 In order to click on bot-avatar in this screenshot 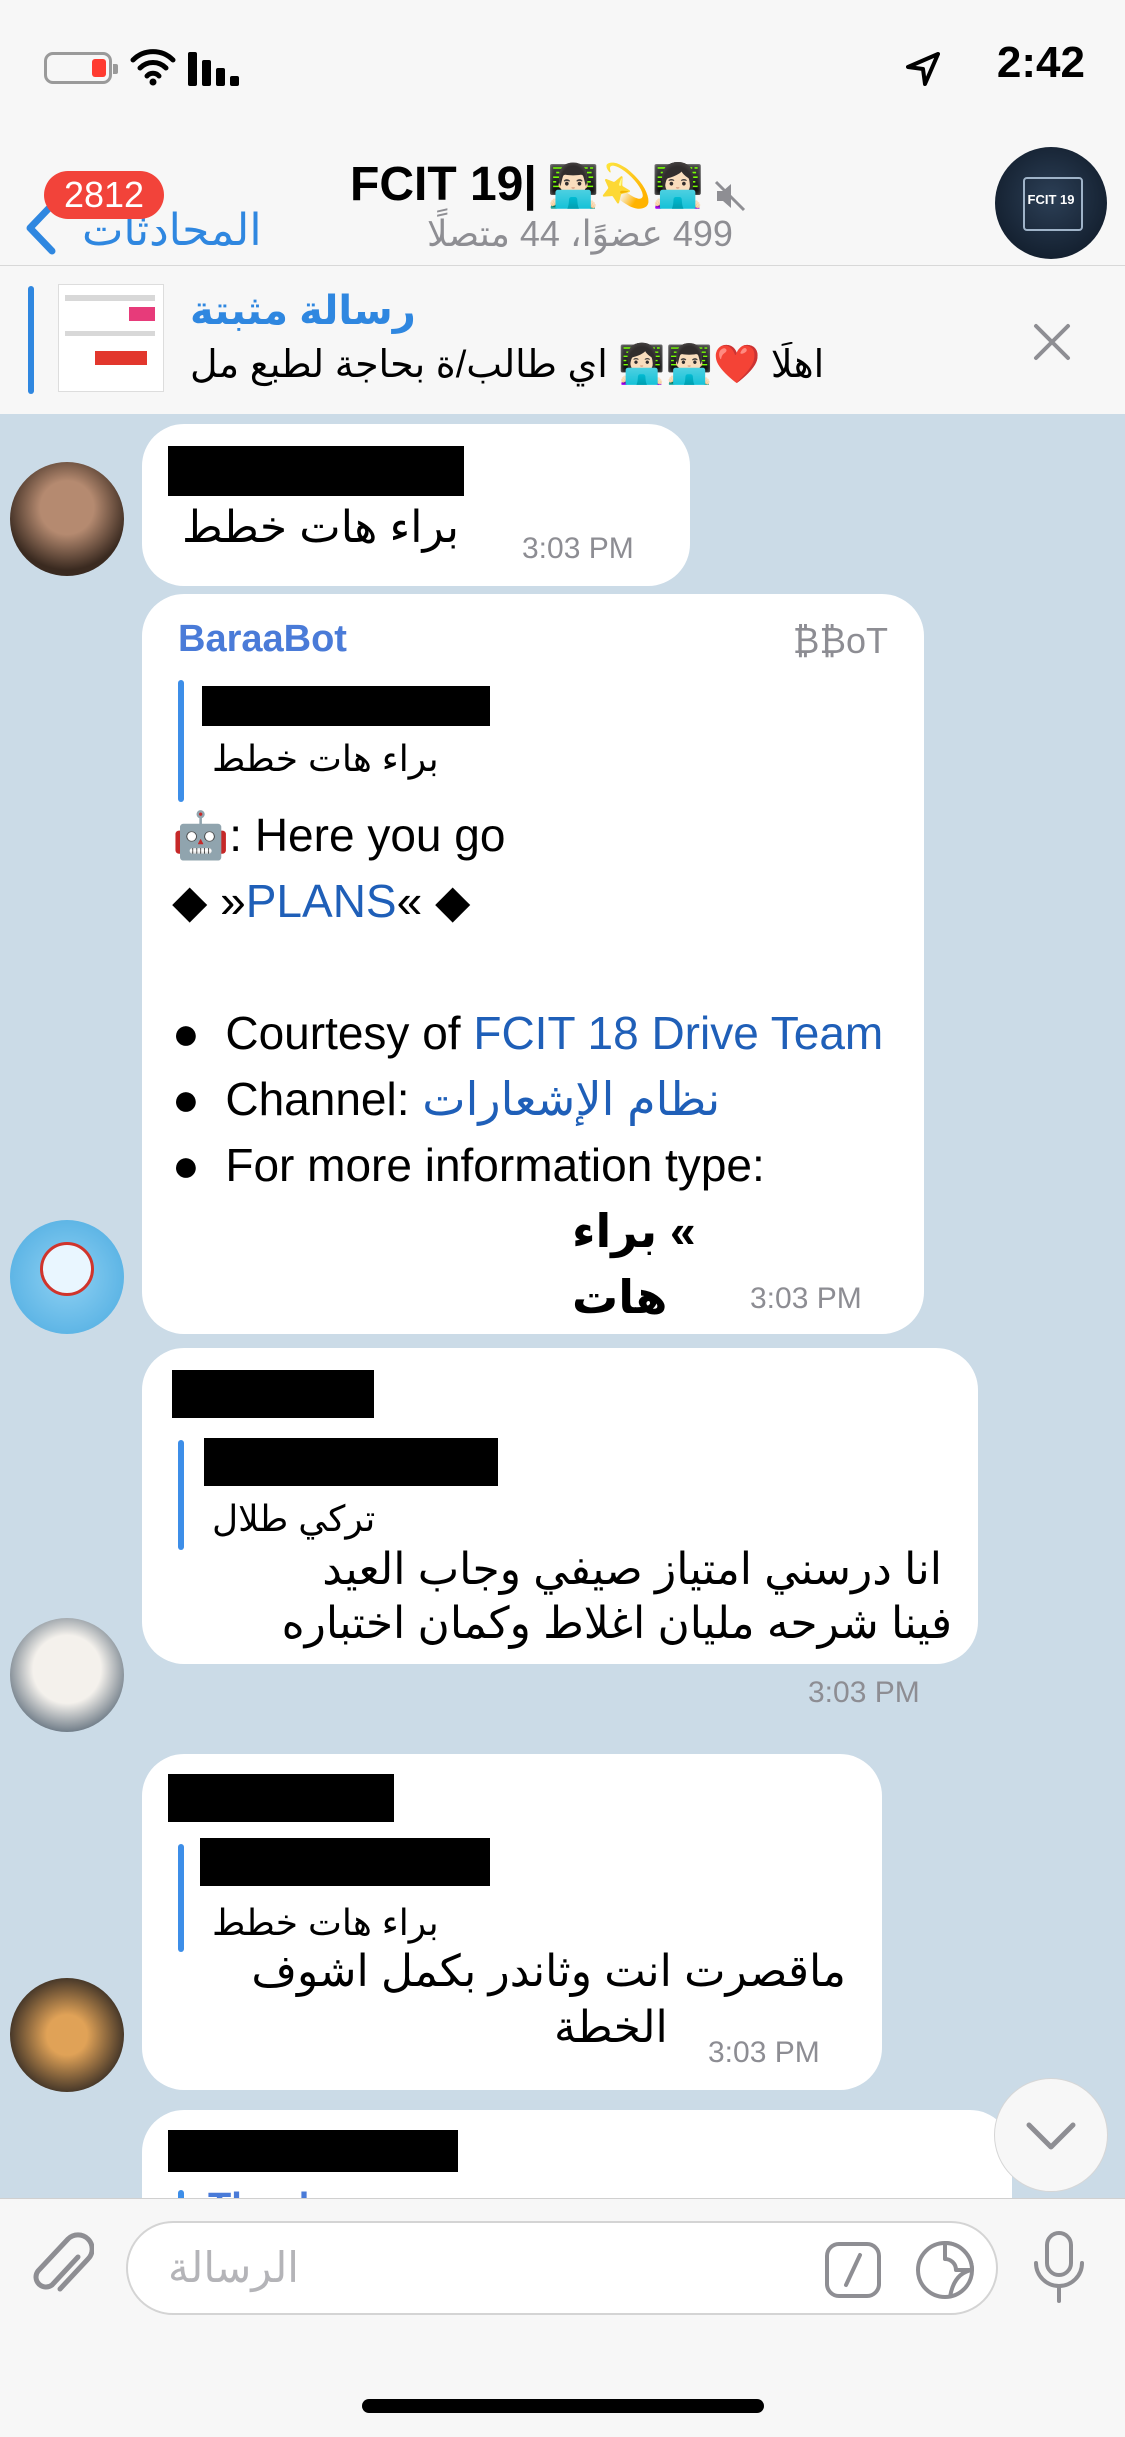, I will do `click(67, 1277)`.